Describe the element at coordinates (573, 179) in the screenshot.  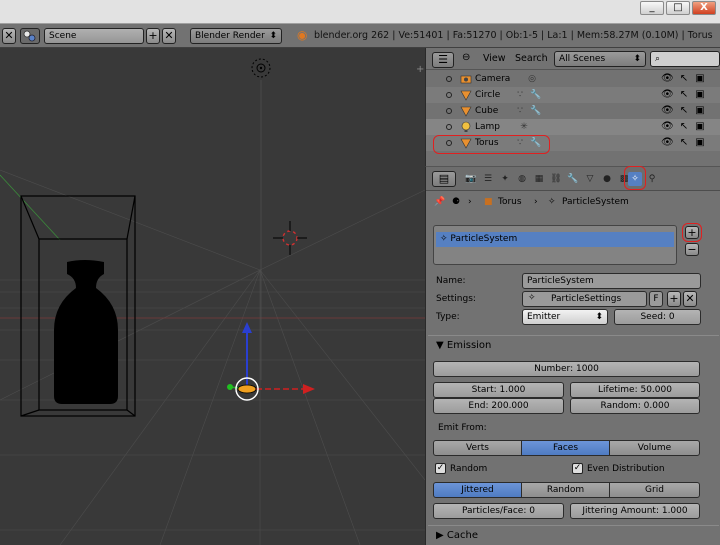
I see `tab-modifiers-icon: 🔧` at that location.